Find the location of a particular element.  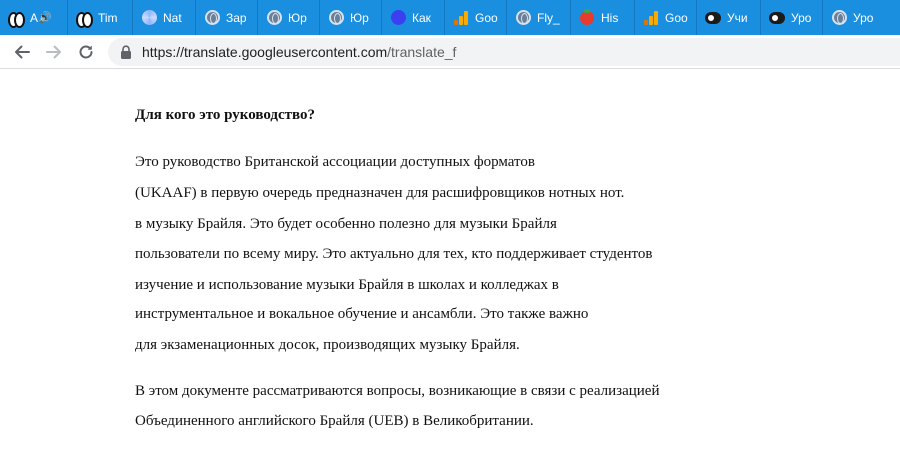

url-path: /translate_f is located at coordinates (422, 52).